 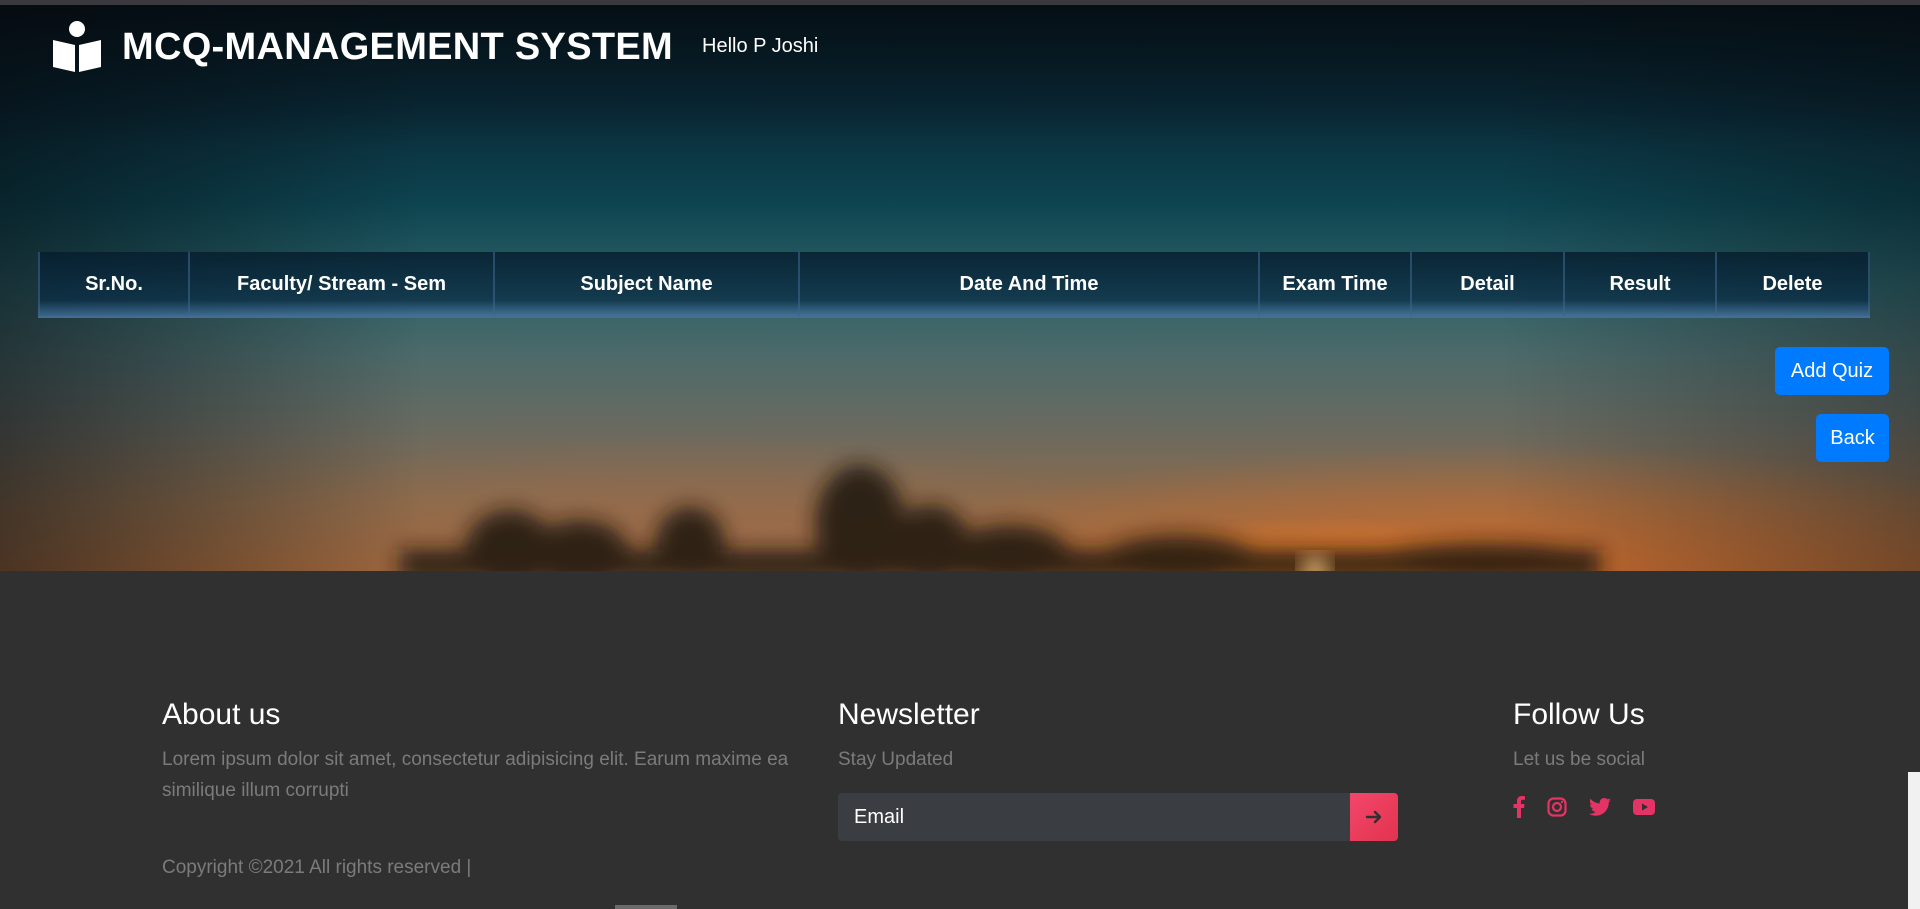 What do you see at coordinates (1579, 759) in the screenshot?
I see `follow-subtitle: Let us be social` at bounding box center [1579, 759].